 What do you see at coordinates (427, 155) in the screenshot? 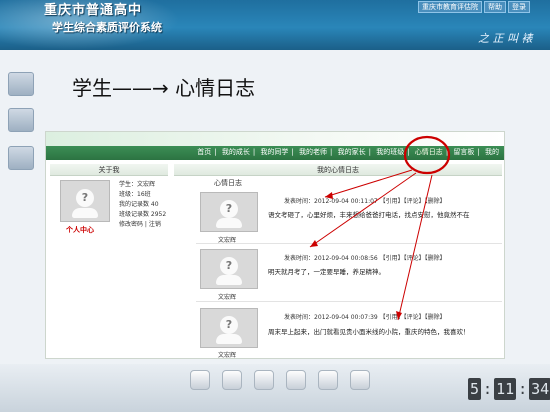
I see `highlight-circle-annotation` at bounding box center [427, 155].